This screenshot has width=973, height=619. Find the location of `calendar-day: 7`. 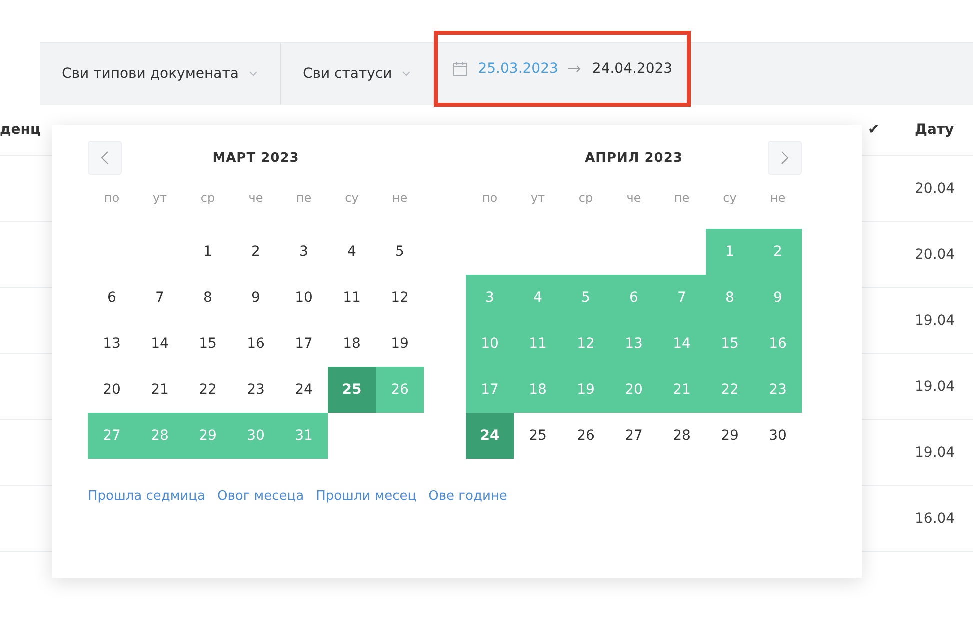

calendar-day: 7 is located at coordinates (160, 298).